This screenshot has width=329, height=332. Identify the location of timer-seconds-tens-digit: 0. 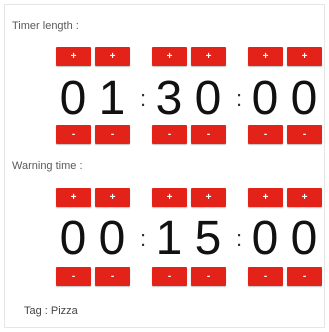
(265, 98).